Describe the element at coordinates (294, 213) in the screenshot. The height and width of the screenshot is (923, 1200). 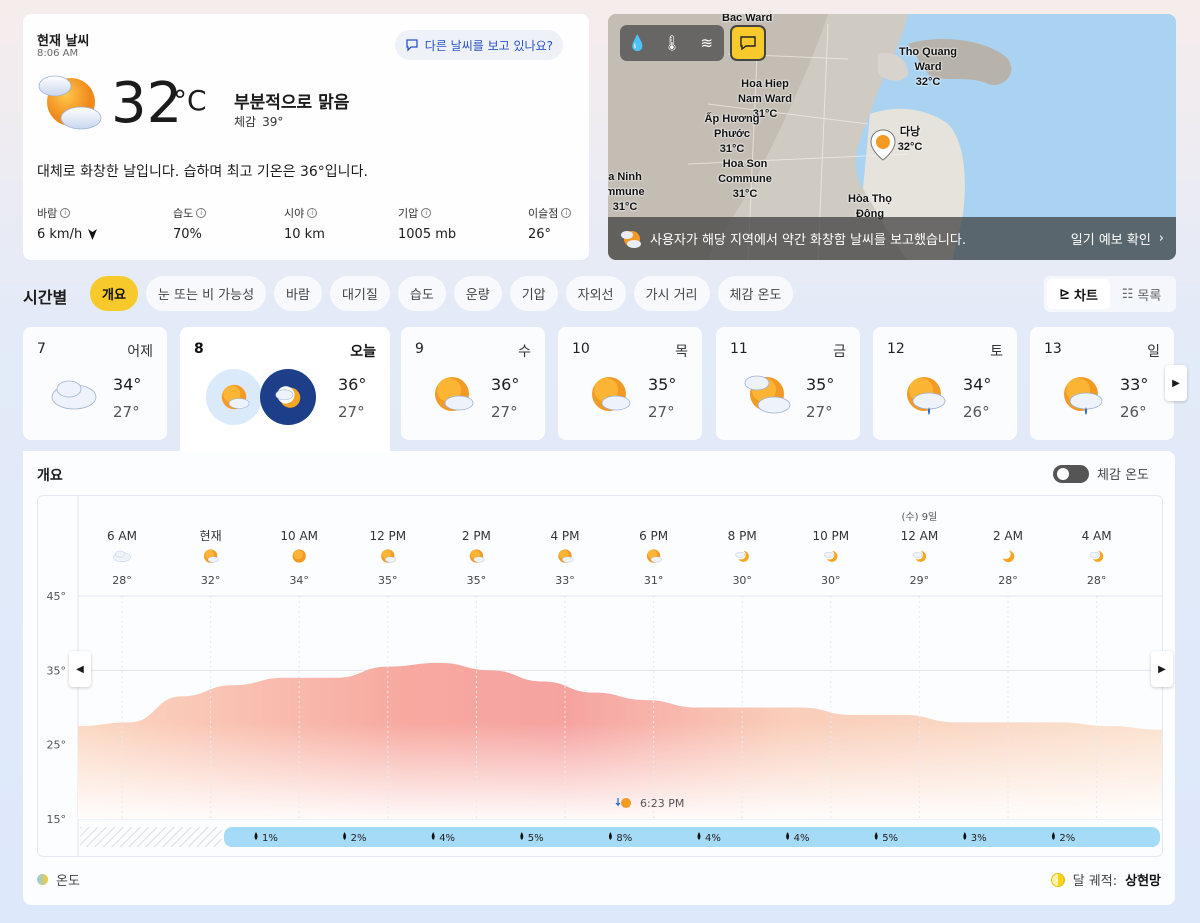
I see `stat-label: 시야` at that location.